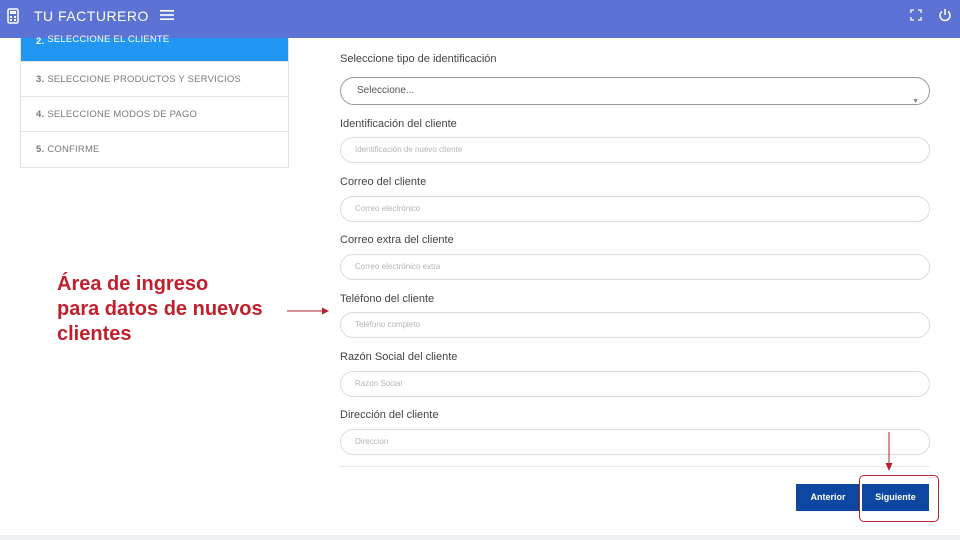 This screenshot has width=960, height=540. Describe the element at coordinates (418, 59) in the screenshot. I see `id-type-label: Seleccione tipo de identificación` at that location.